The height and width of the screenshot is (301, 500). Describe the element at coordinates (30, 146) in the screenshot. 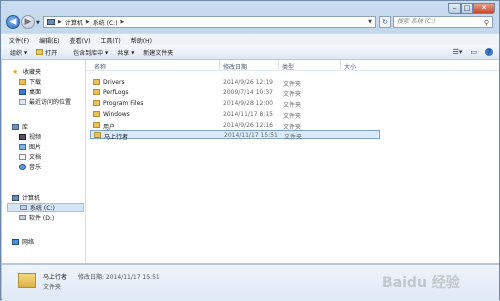

I see `nav-pictures: 图片` at that location.